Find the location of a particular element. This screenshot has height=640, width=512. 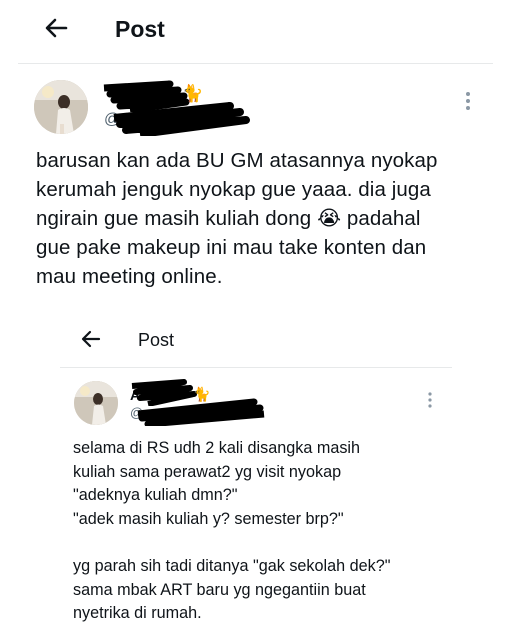

post-text-line: kerumah jenguk nyokap gue yaaa. dia juga is located at coordinates (233, 189).